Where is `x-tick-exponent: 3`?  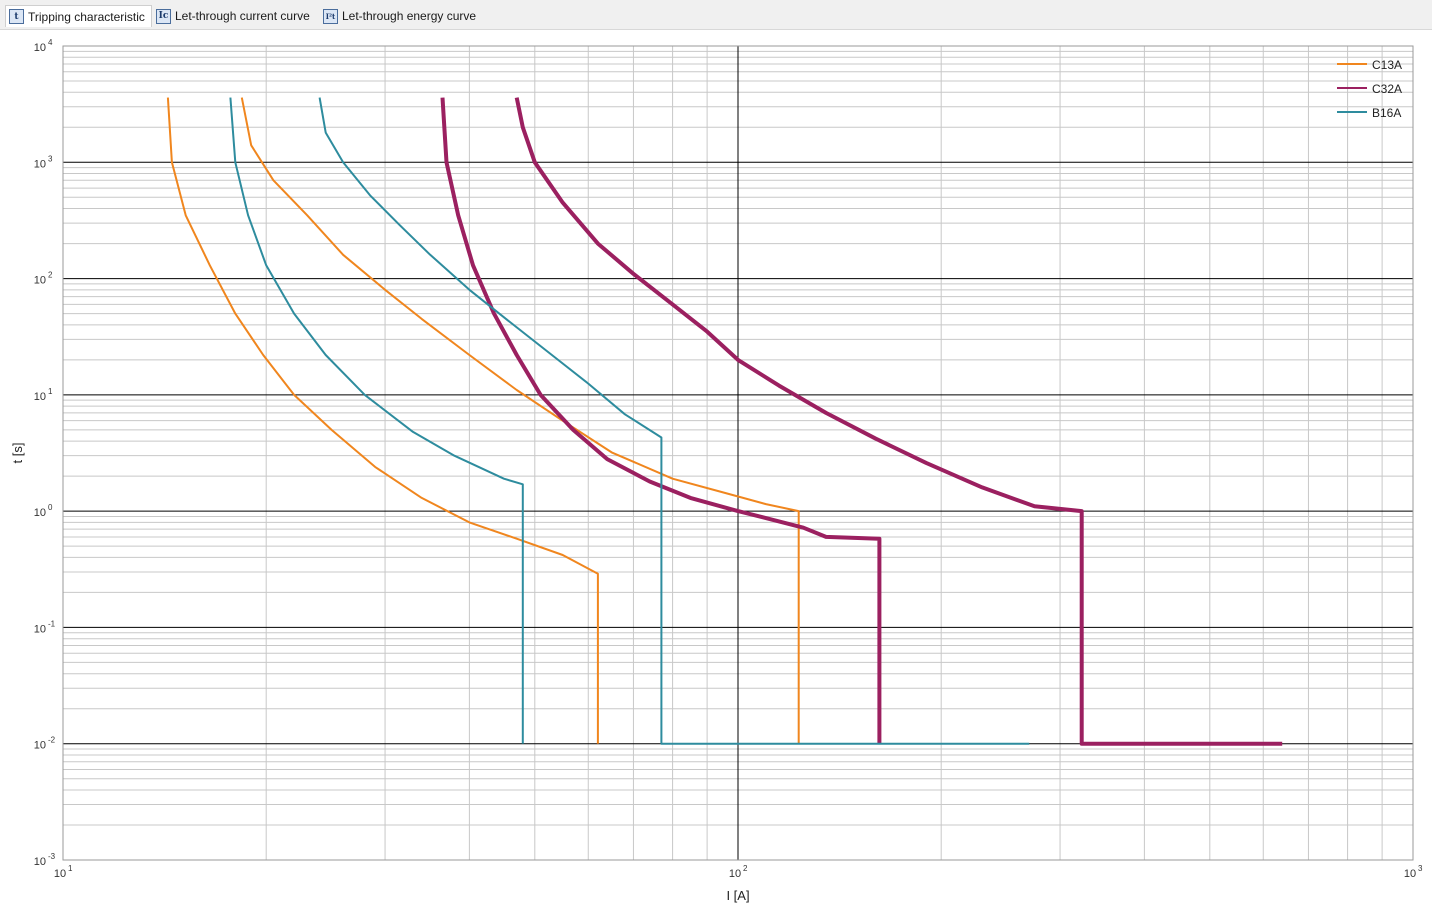
x-tick-exponent: 3 is located at coordinates (1420, 868).